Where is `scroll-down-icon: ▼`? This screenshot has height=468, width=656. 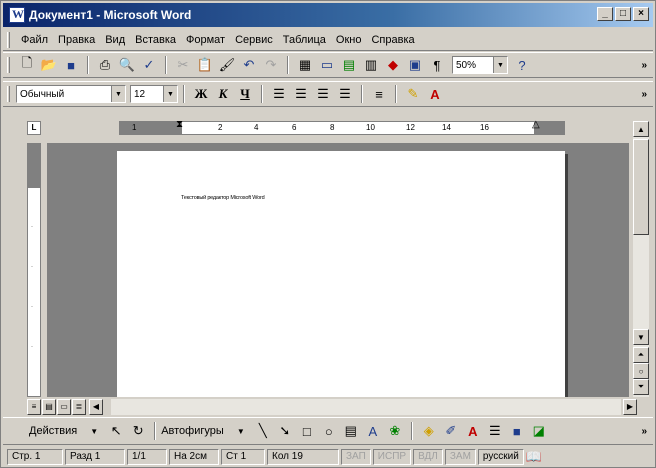
scroll-down-icon: ▼ is located at coordinates (641, 337).